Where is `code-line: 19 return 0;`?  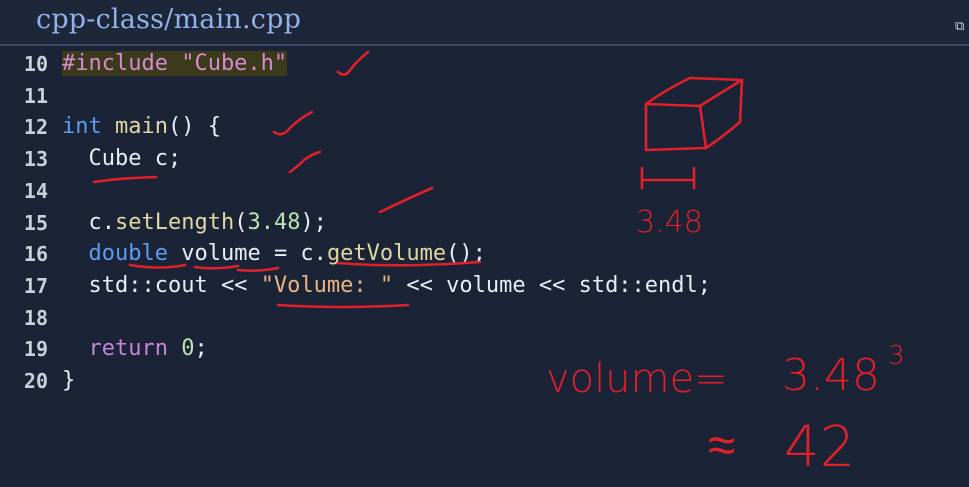
code-line: 19 return 0; is located at coordinates (484, 349).